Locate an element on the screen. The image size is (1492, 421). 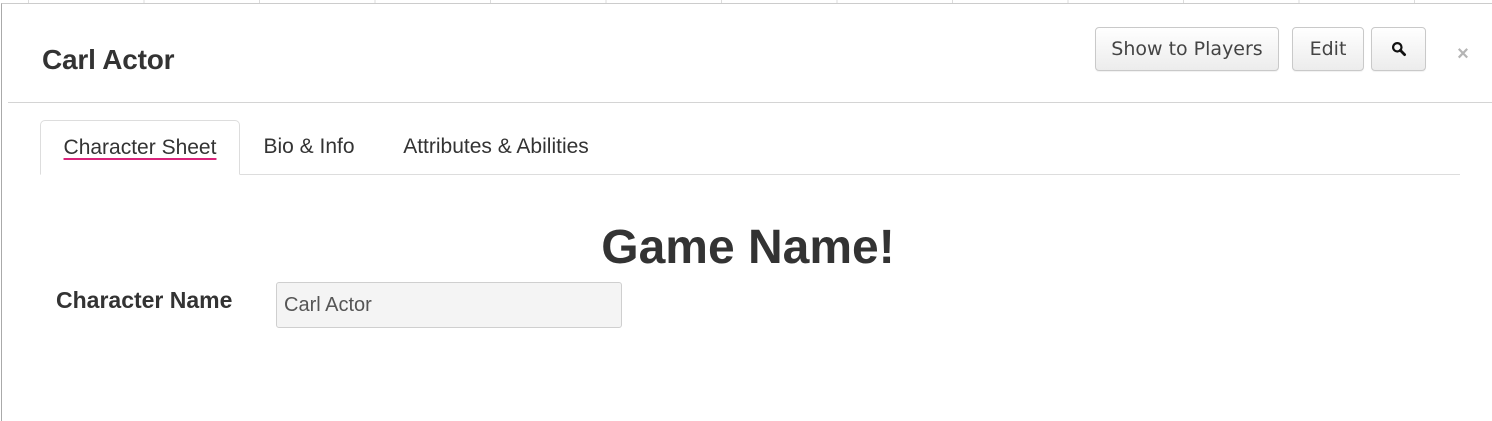
close-icon: × is located at coordinates (1463, 54).